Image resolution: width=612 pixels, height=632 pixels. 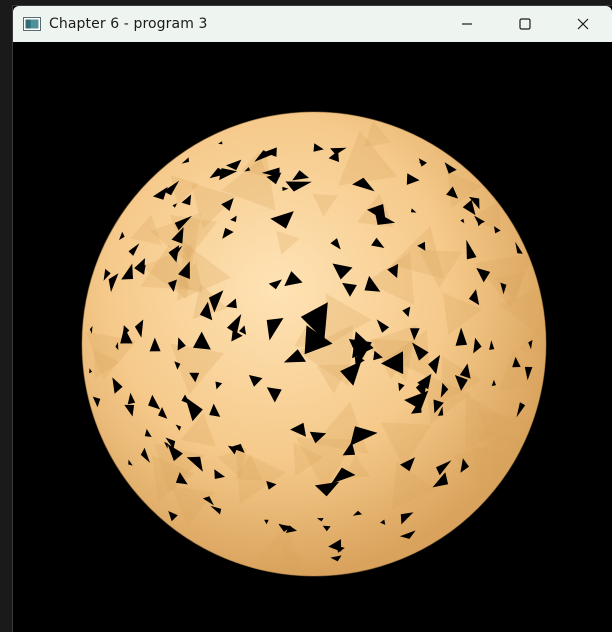 I want to click on window-title: Chapter 6 - program 3, so click(x=128, y=24).